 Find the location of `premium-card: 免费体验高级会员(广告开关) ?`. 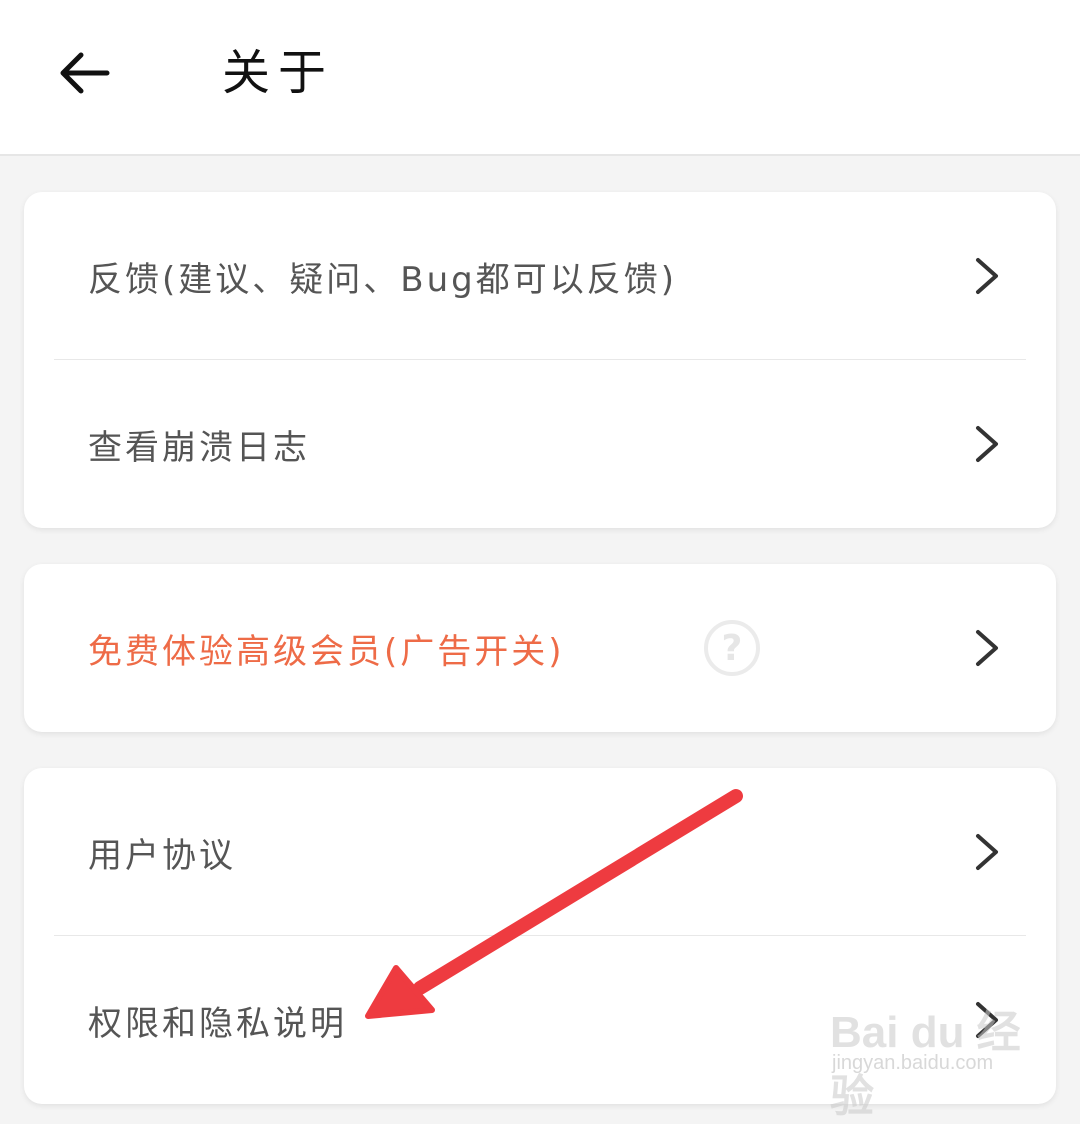

premium-card: 免费体验高级会员(广告开关) ? is located at coordinates (540, 648).